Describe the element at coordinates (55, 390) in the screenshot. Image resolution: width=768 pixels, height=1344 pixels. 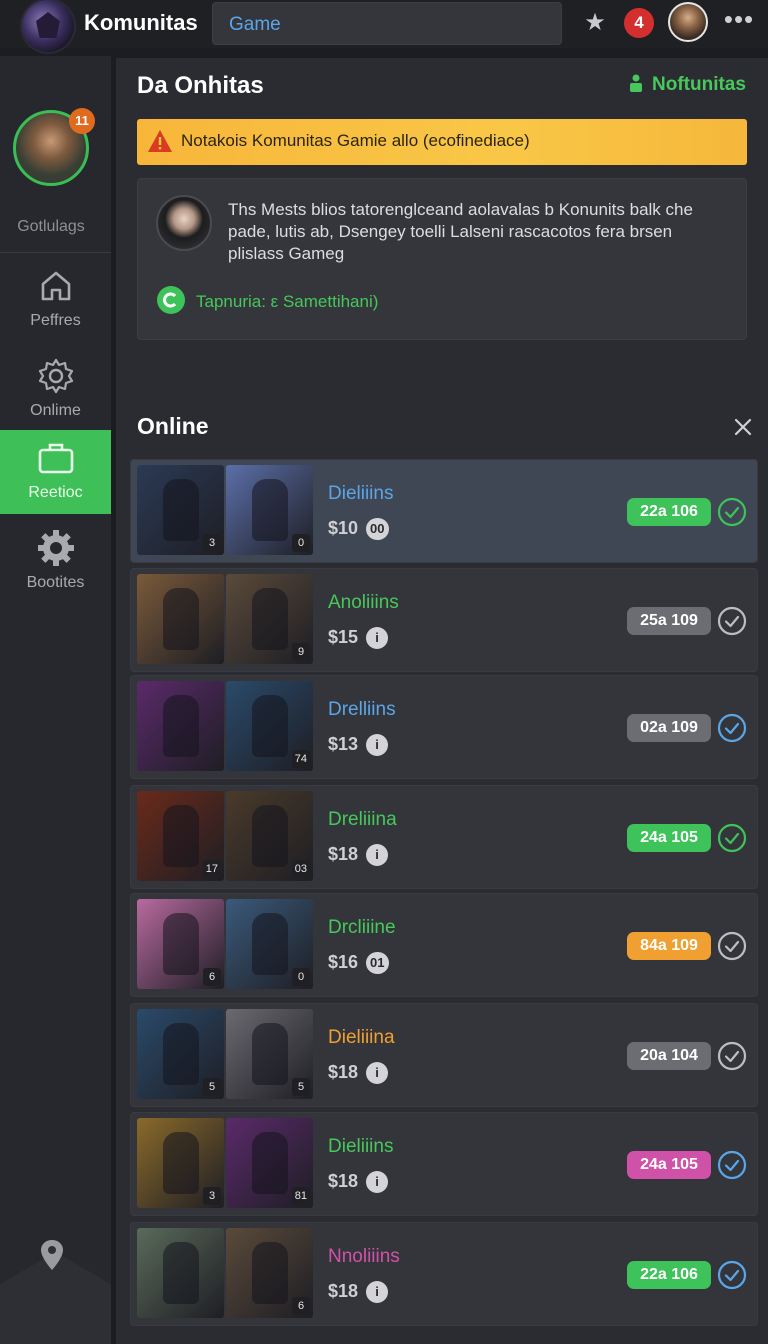
I see `sidebar-item-onlime: Onlime` at that location.